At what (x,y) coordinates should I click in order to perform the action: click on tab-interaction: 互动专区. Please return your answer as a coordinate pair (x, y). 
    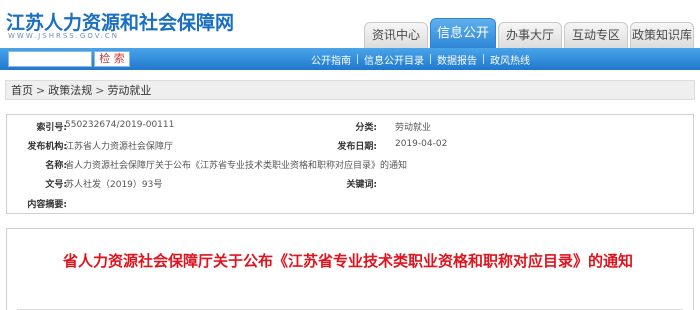
    Looking at the image, I should click on (596, 35).